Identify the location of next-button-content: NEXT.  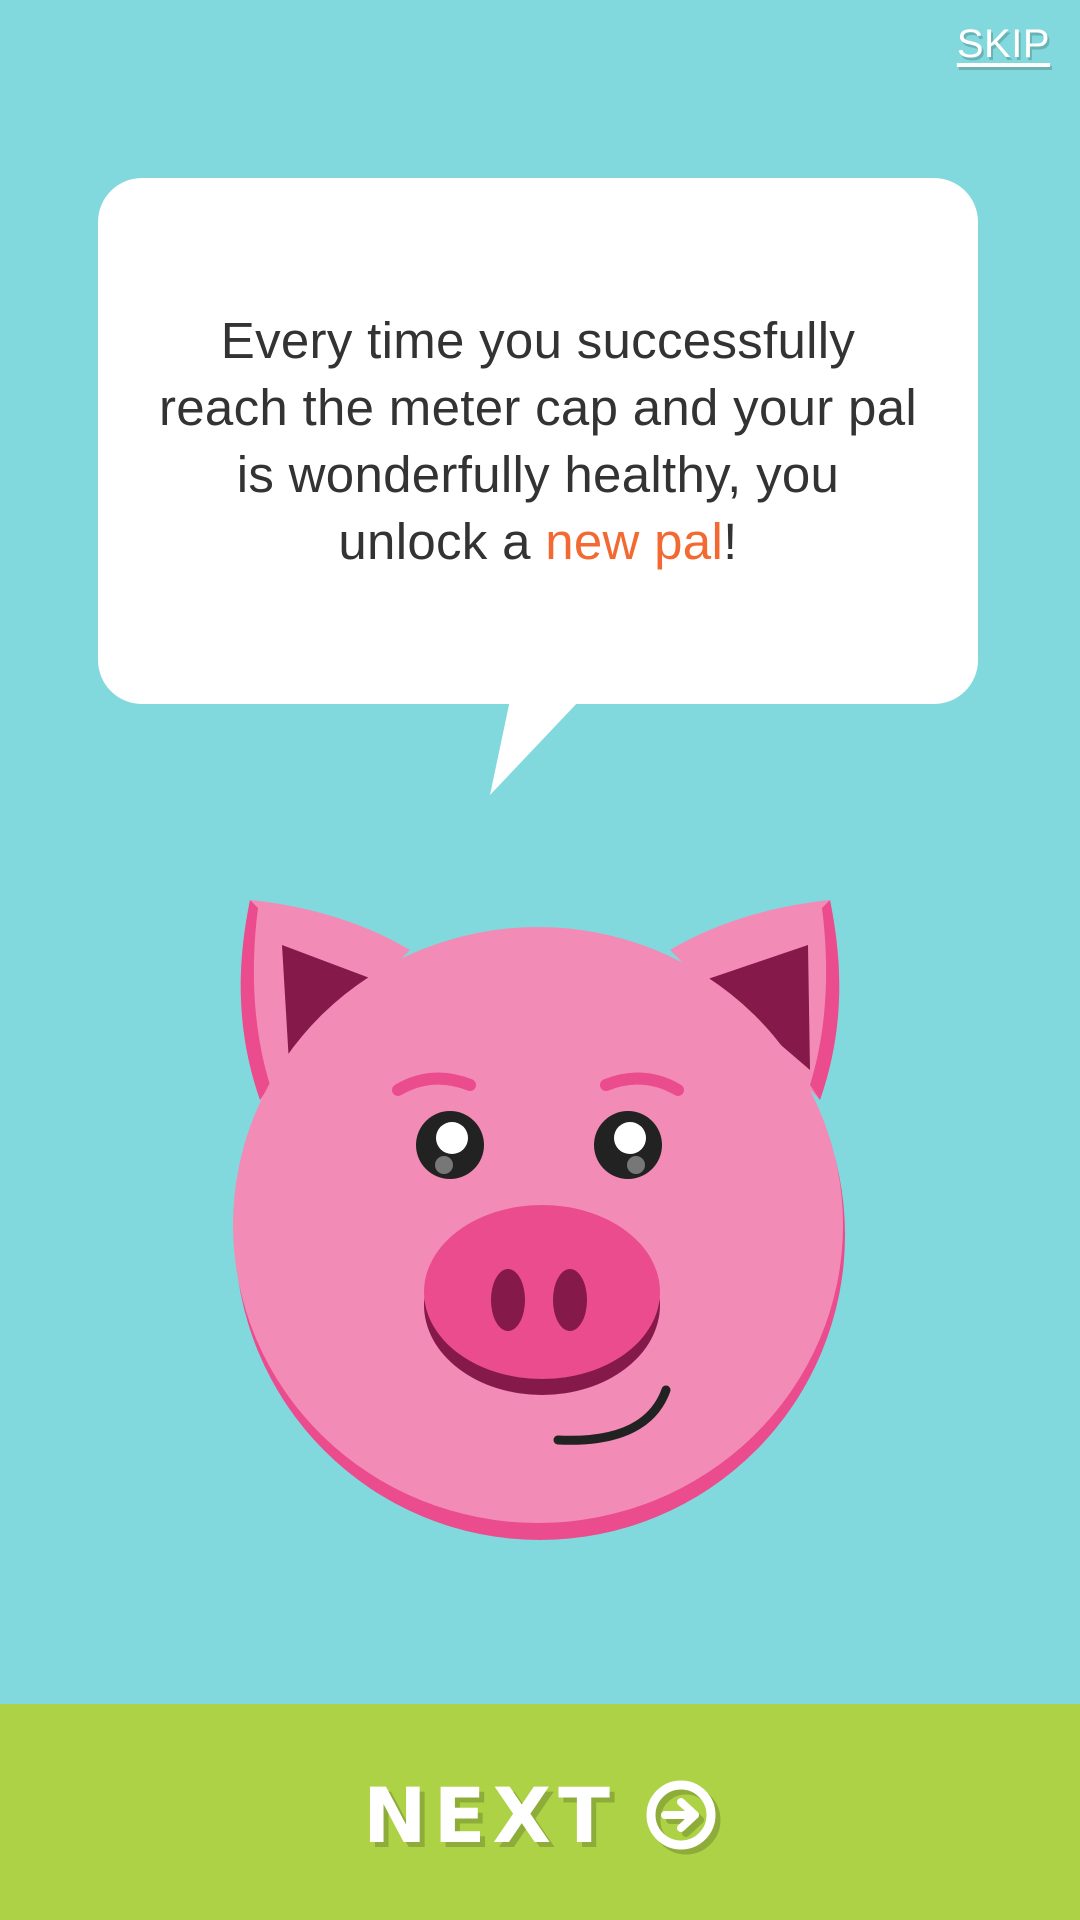
(540, 1815).